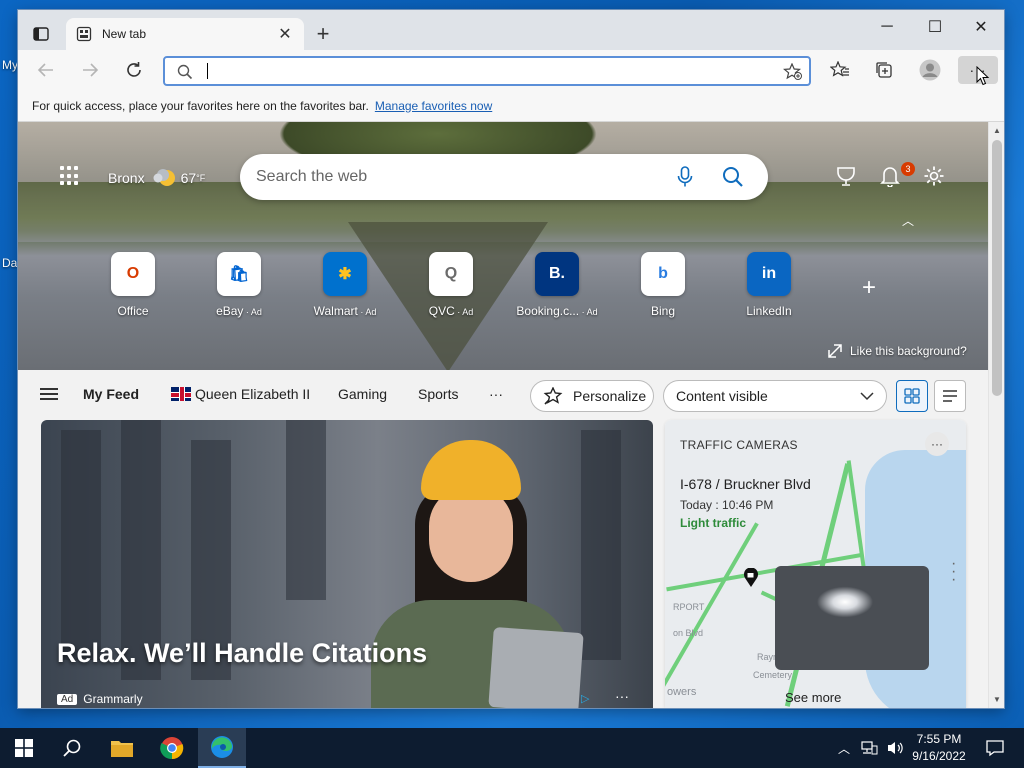 This screenshot has width=1024, height=768. What do you see at coordinates (70, 176) in the screenshot?
I see `app-launcher-icon` at bounding box center [70, 176].